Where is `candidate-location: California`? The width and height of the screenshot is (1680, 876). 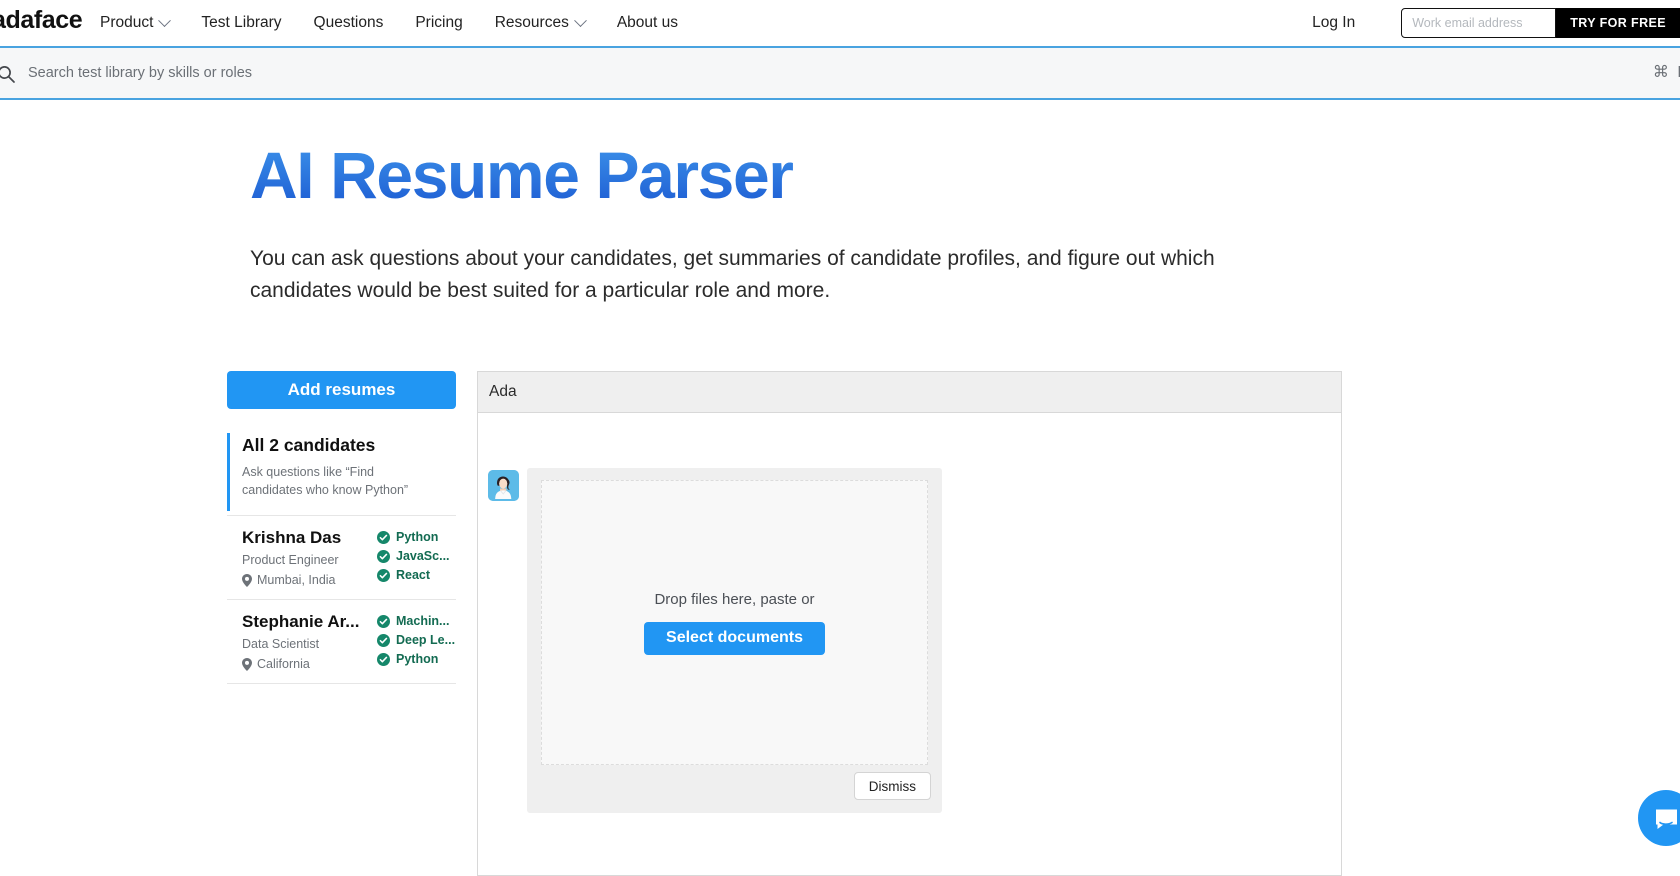 candidate-location: California is located at coordinates (304, 664).